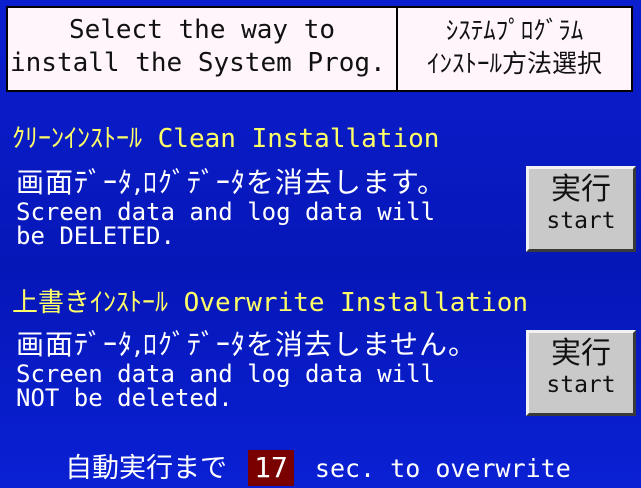 Image resolution: width=641 pixels, height=488 pixels. I want to click on overwrite-desc-en-line1: Screen data and log data will, so click(226, 374).